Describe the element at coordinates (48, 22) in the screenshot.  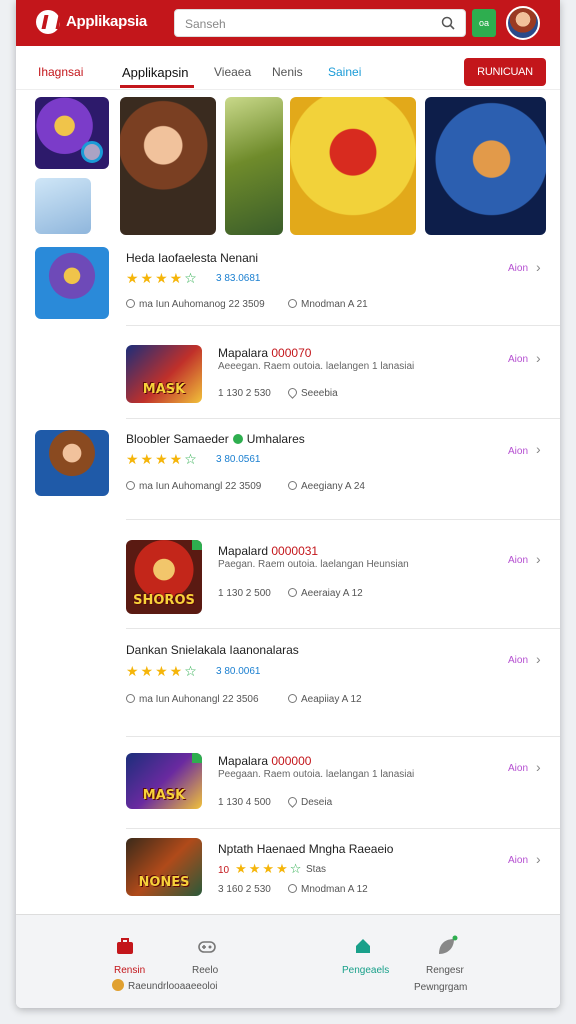
I see `app-logo-icon` at that location.